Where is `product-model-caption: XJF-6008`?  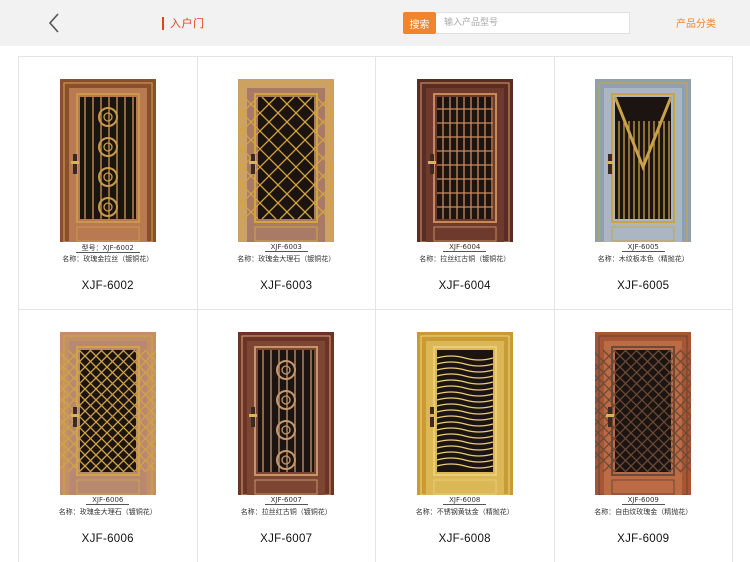 product-model-caption: XJF-6008 is located at coordinates (465, 500).